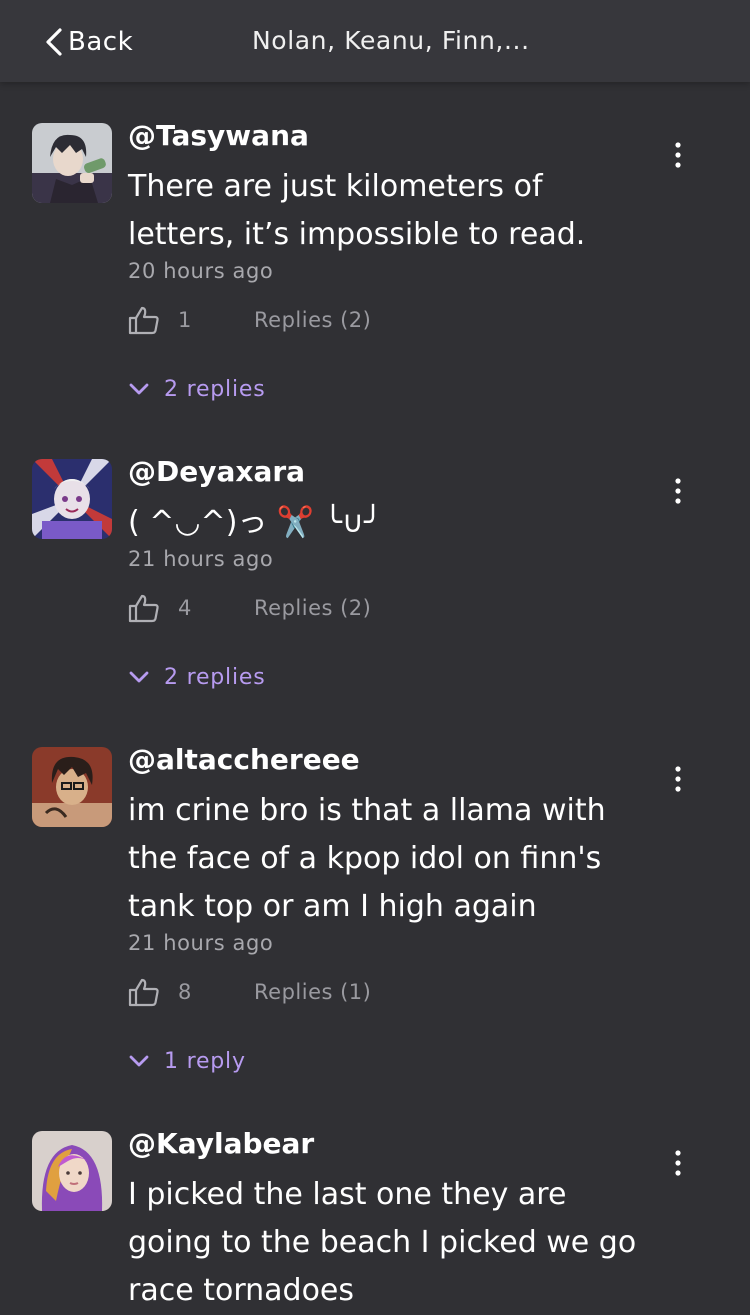 The image size is (750, 1315). What do you see at coordinates (163, 320) in the screenshot?
I see `like-button: 1` at bounding box center [163, 320].